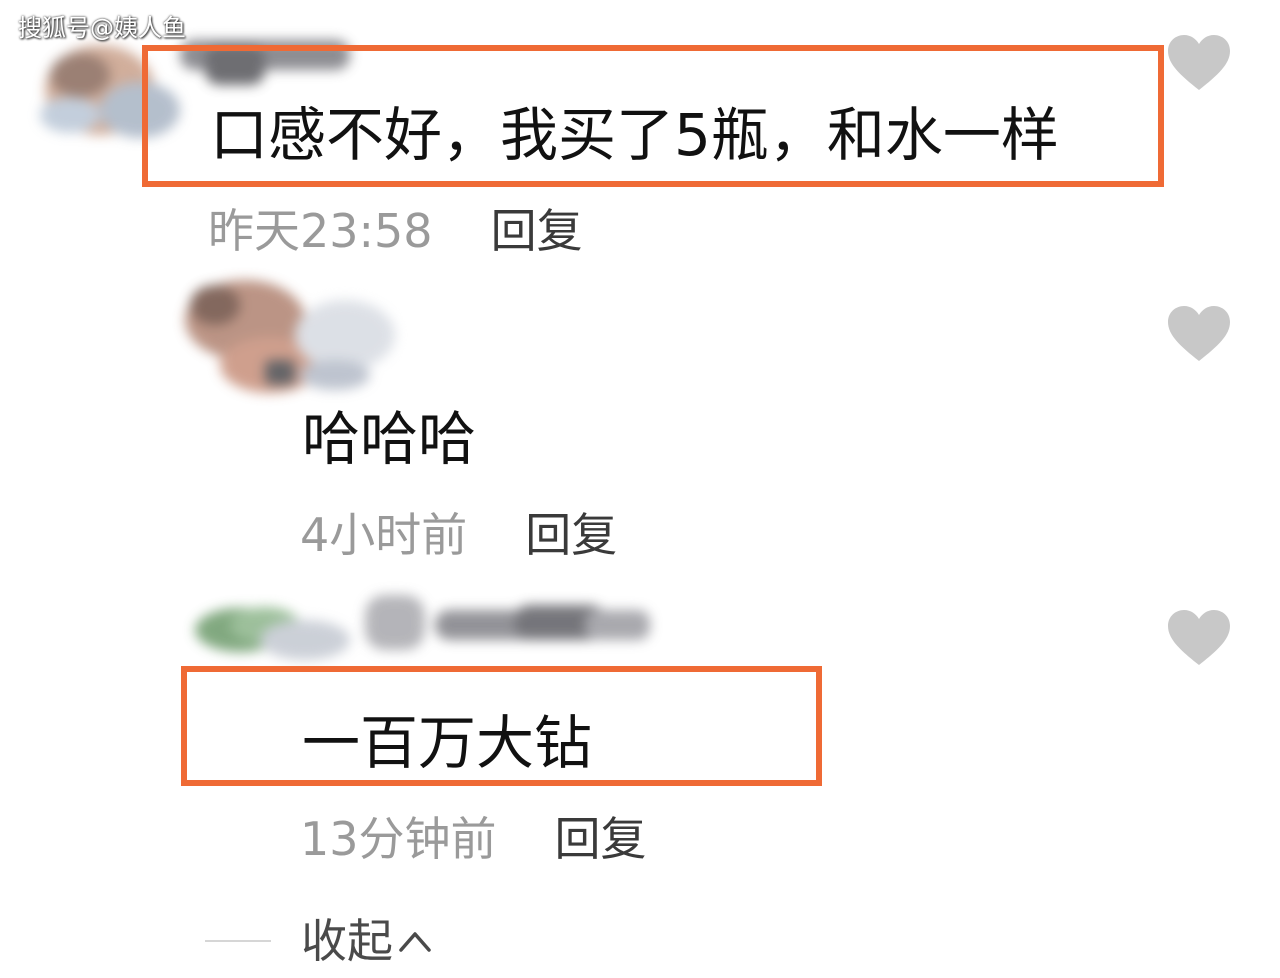 The width and height of the screenshot is (1280, 978). I want to click on comment-meta: 4小时前 回复, so click(458, 535).